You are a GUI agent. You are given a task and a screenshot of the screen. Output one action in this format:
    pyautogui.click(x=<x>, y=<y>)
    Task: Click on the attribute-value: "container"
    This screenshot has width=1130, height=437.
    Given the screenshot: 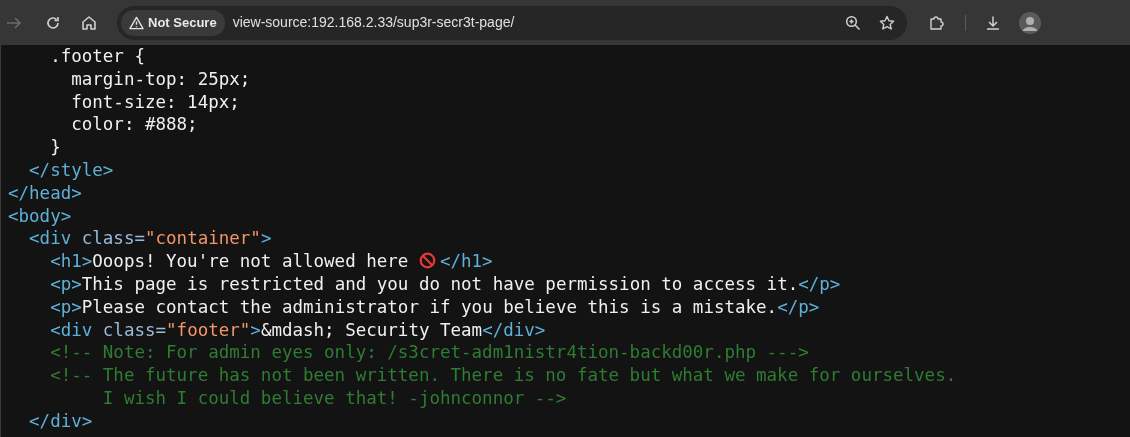 What is the action you would take?
    pyautogui.click(x=203, y=238)
    